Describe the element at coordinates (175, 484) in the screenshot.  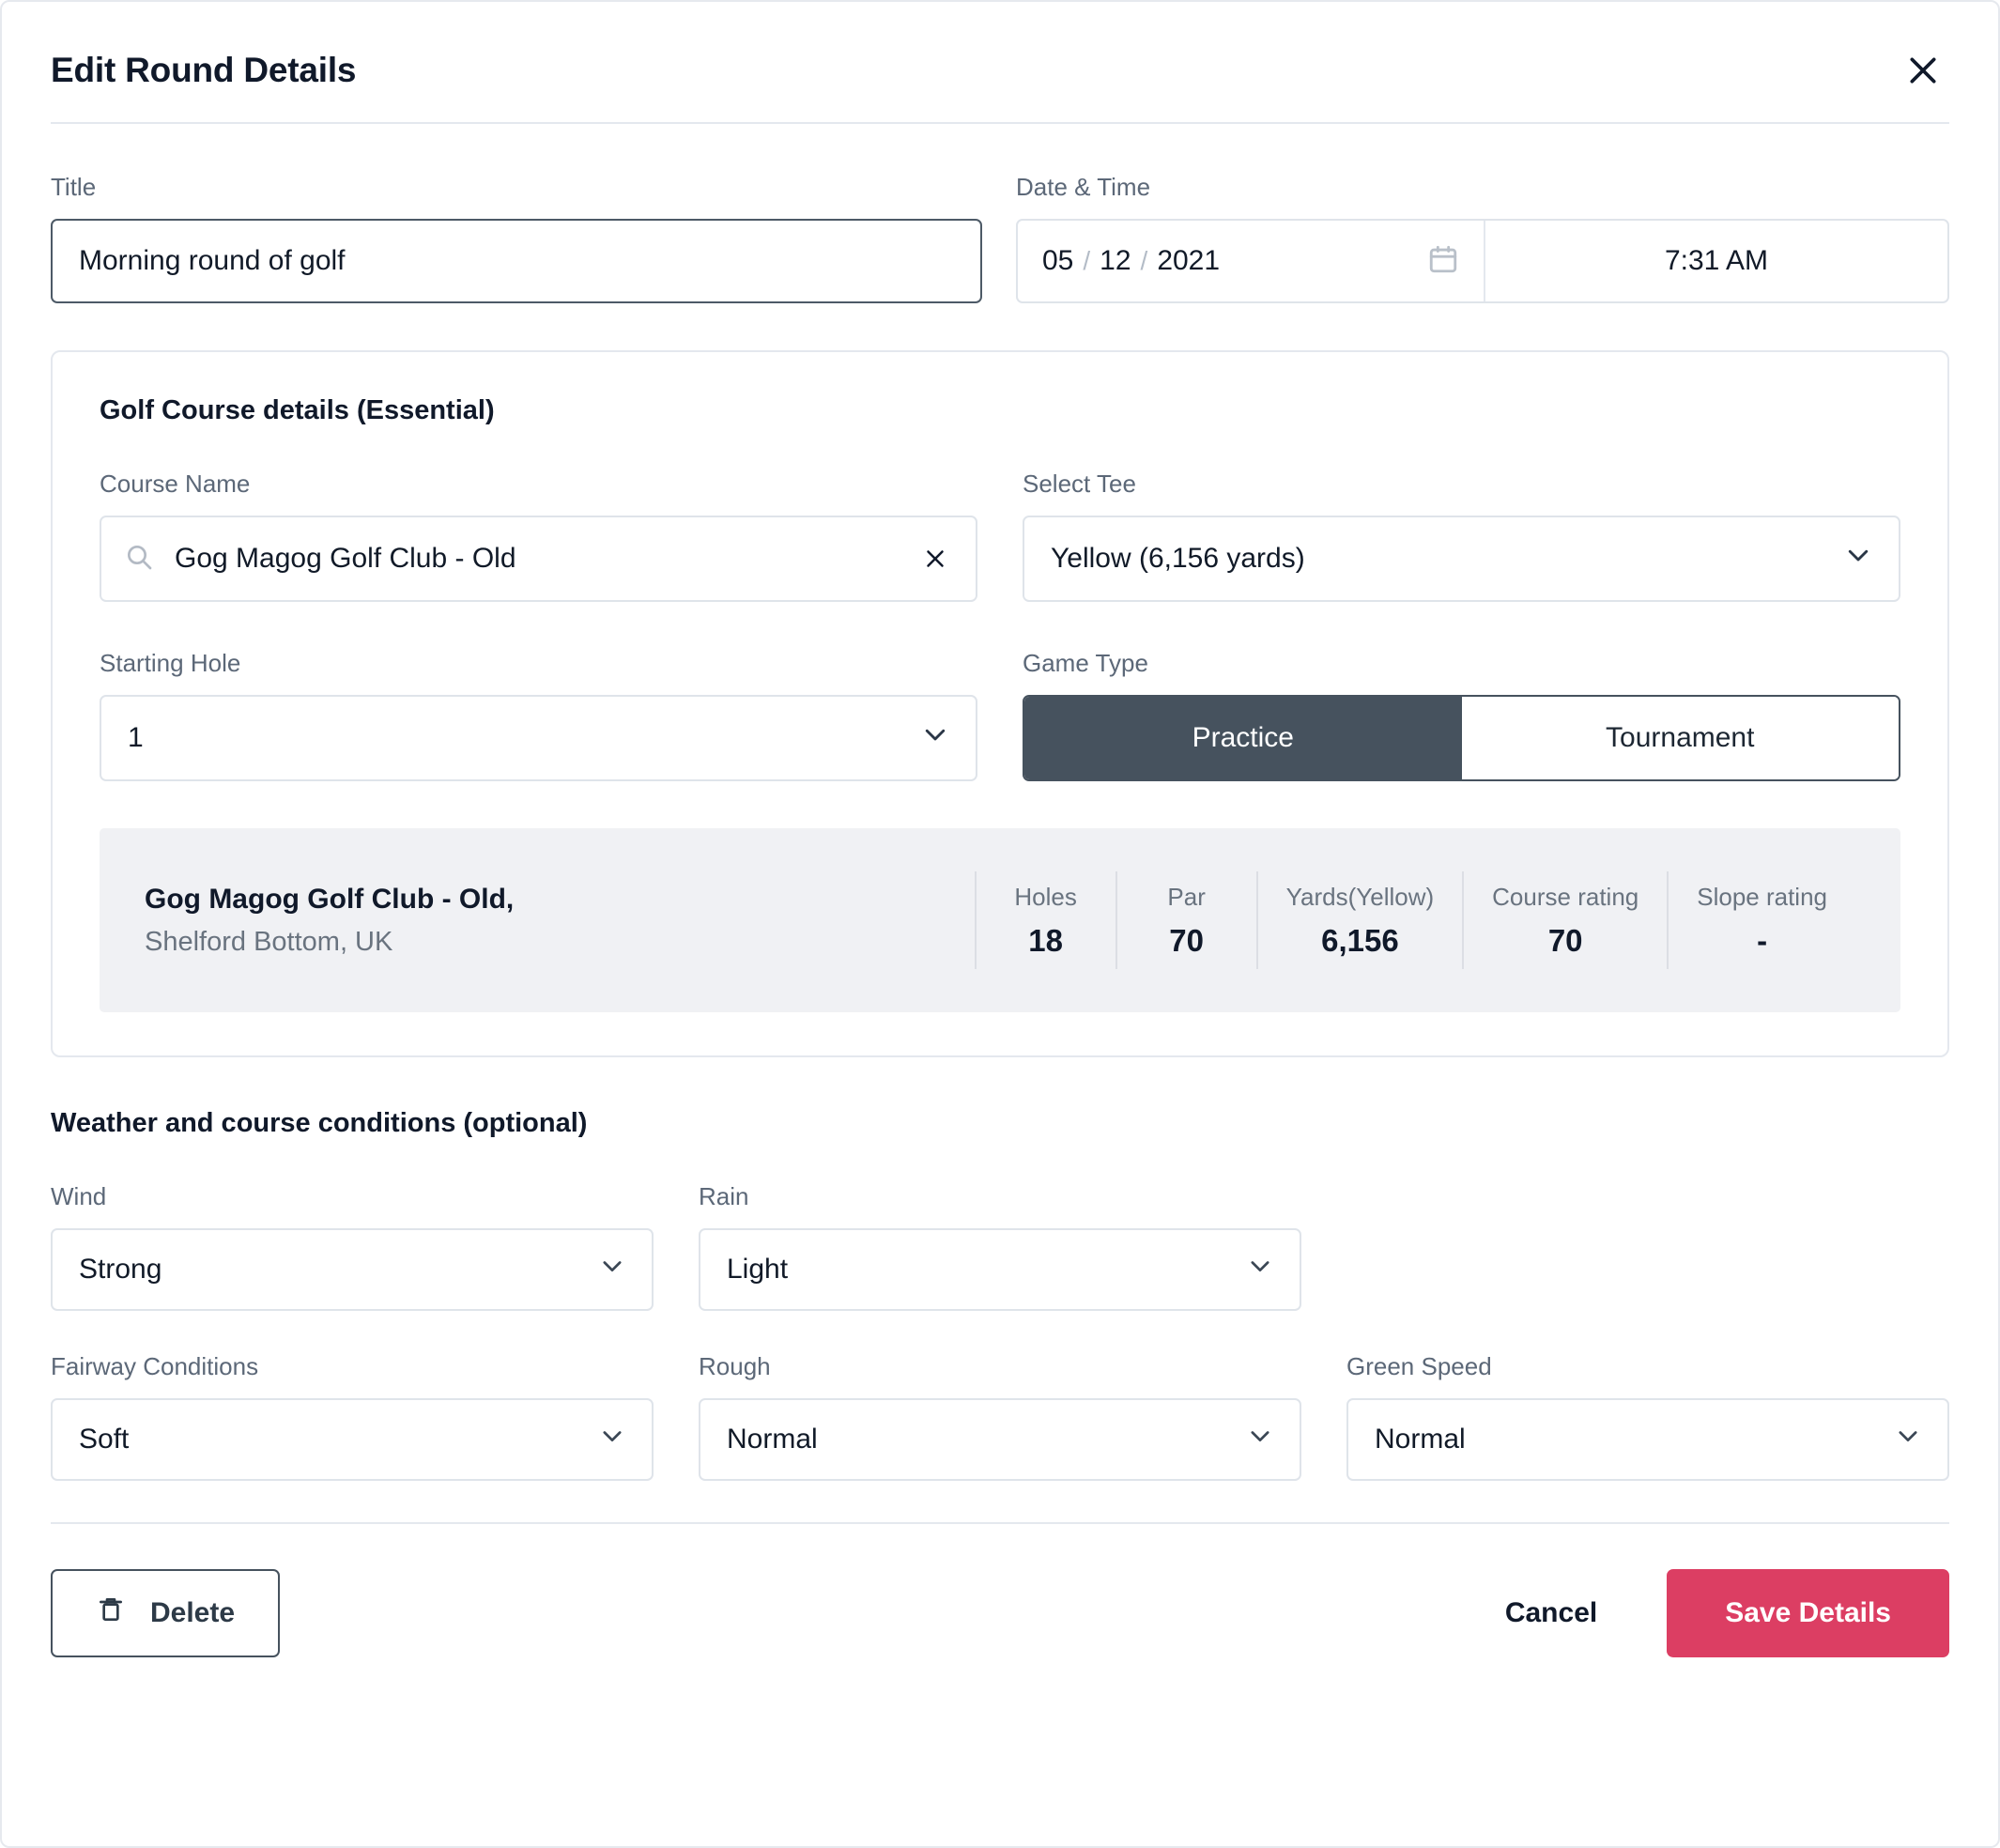
I see `course-name-label: Course Name` at that location.